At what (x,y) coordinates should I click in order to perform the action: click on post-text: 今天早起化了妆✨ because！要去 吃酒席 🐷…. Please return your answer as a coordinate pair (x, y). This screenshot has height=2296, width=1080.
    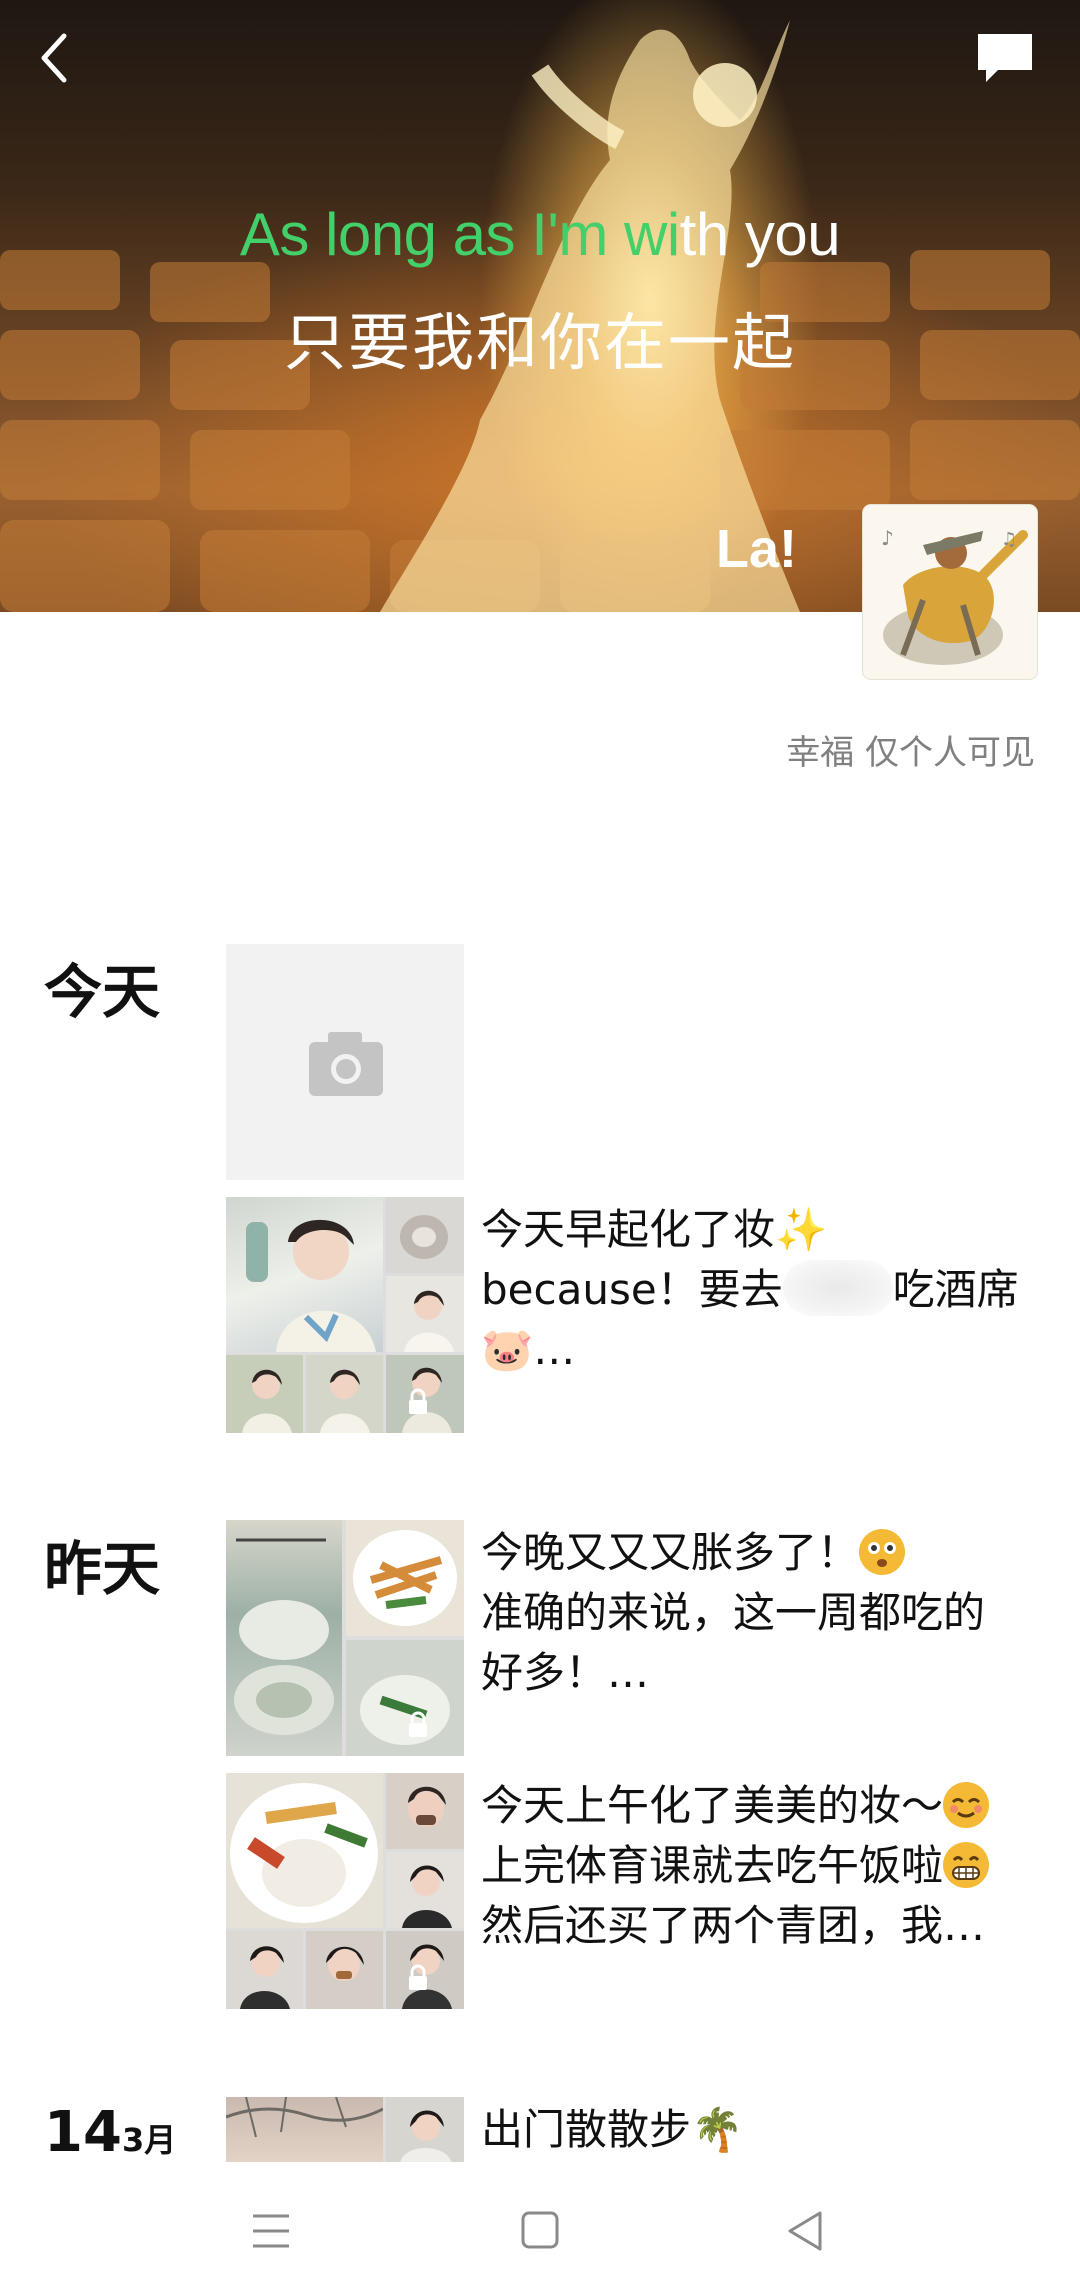
    Looking at the image, I should click on (761, 1290).